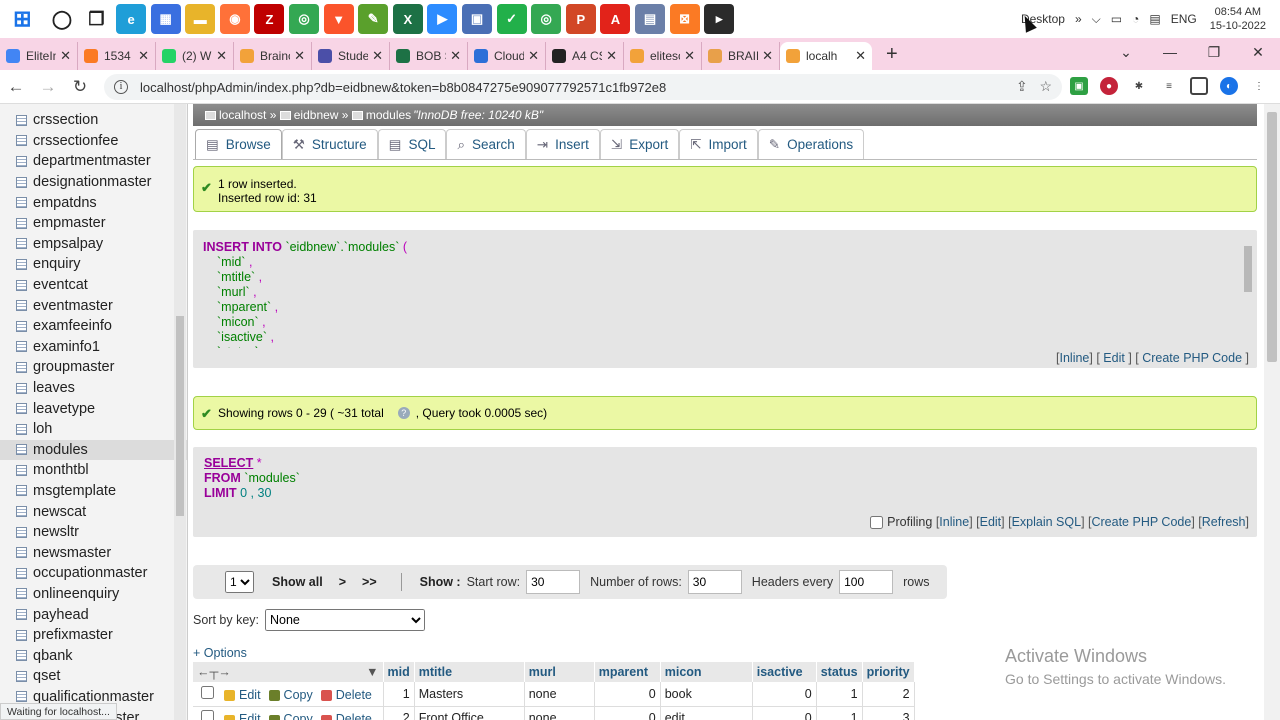 This screenshot has width=1280, height=720. Describe the element at coordinates (80, 87) in the screenshot. I see `reload-icon: ↻` at that location.